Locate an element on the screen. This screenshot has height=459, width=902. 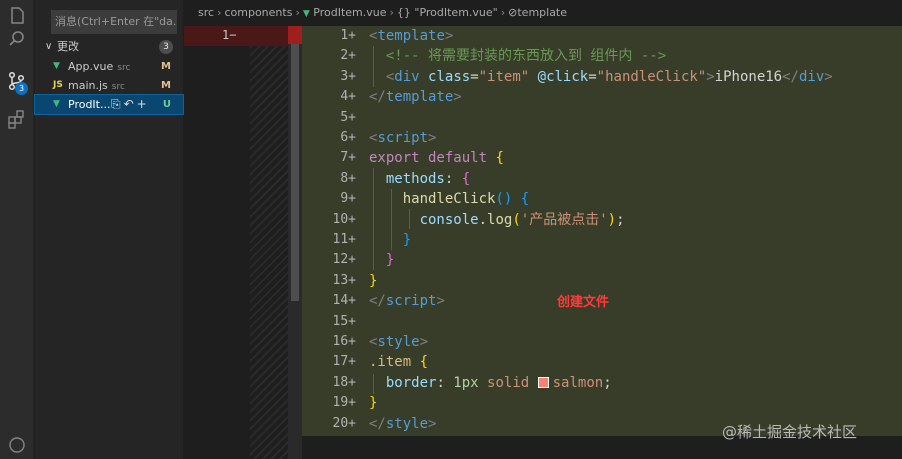
diff-empty-hatch is located at coordinates (269, 252).